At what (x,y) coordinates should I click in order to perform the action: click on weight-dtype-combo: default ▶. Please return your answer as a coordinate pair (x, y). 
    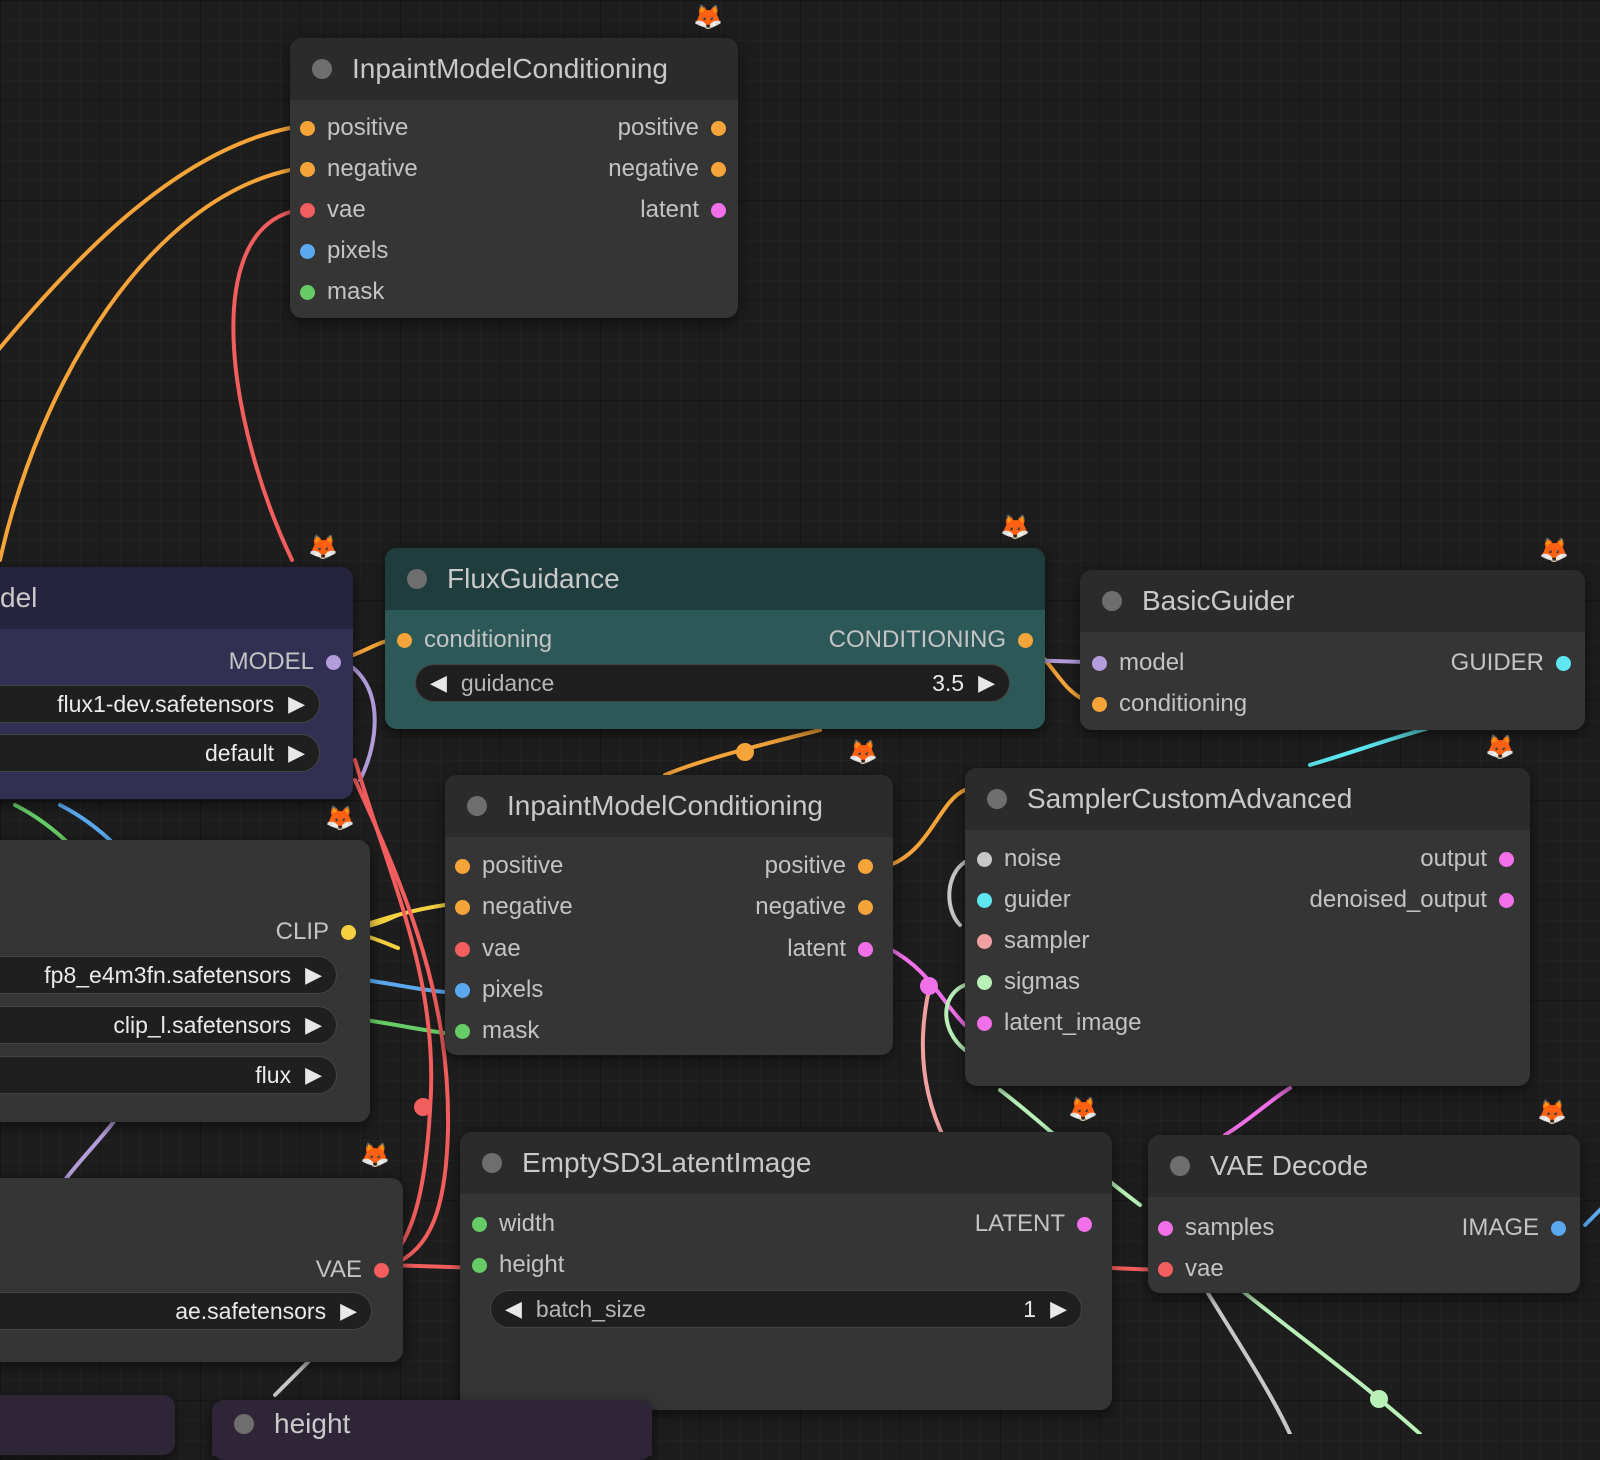
    Looking at the image, I should click on (160, 753).